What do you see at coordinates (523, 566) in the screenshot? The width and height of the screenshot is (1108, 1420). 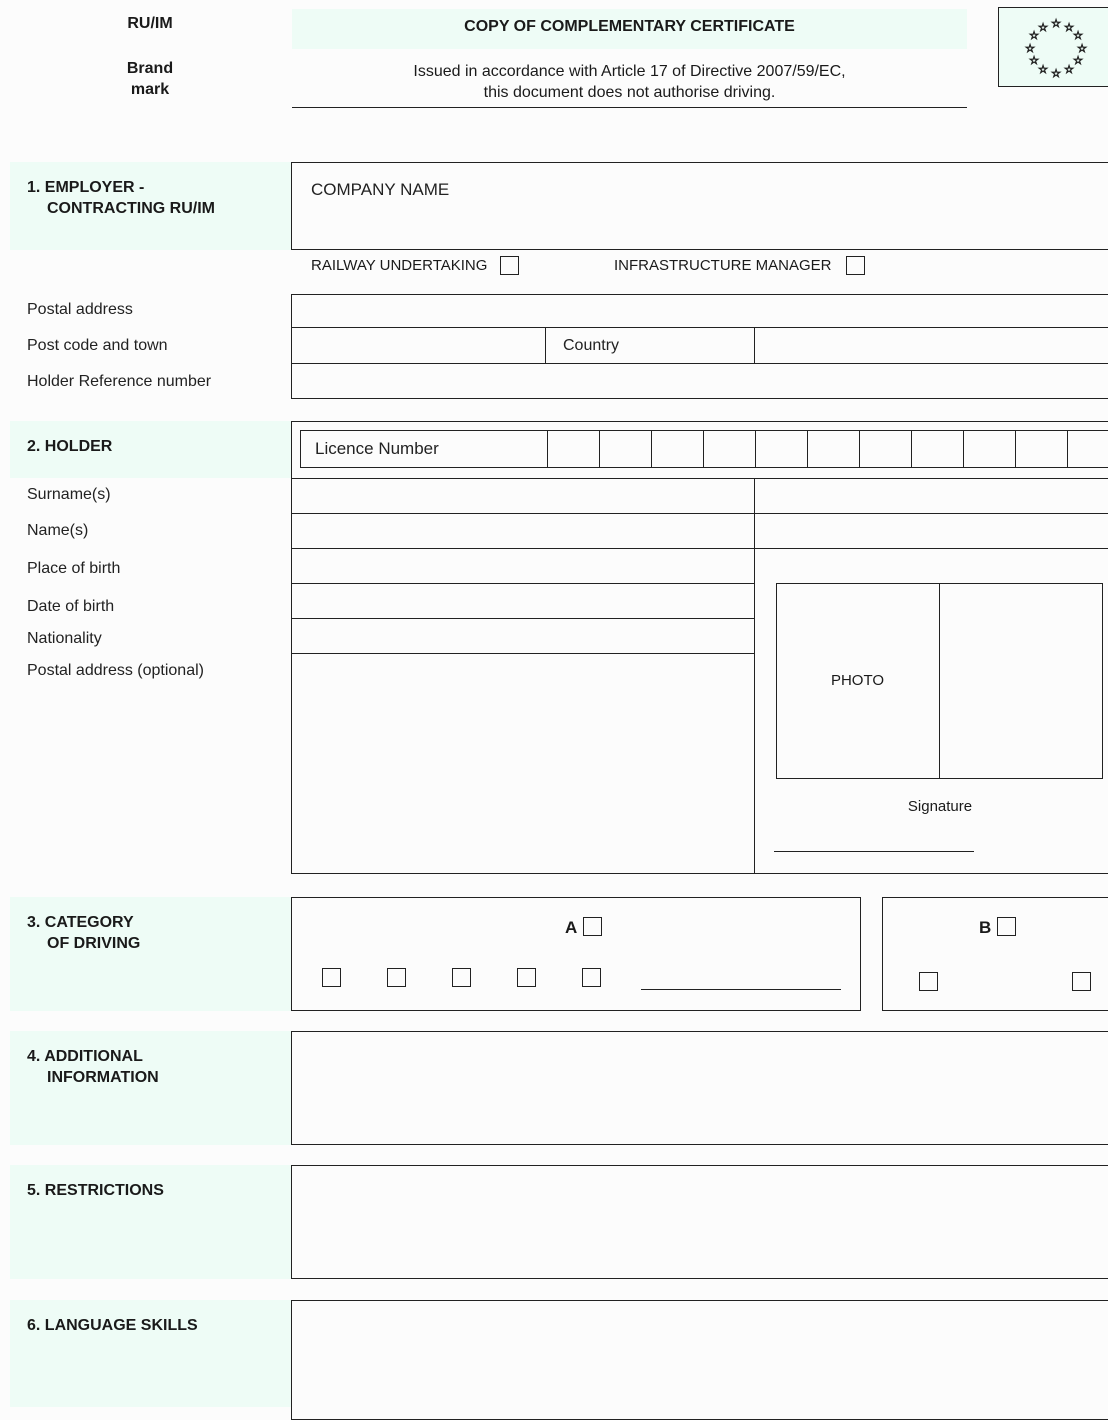 I see `place-of-birth-field` at bounding box center [523, 566].